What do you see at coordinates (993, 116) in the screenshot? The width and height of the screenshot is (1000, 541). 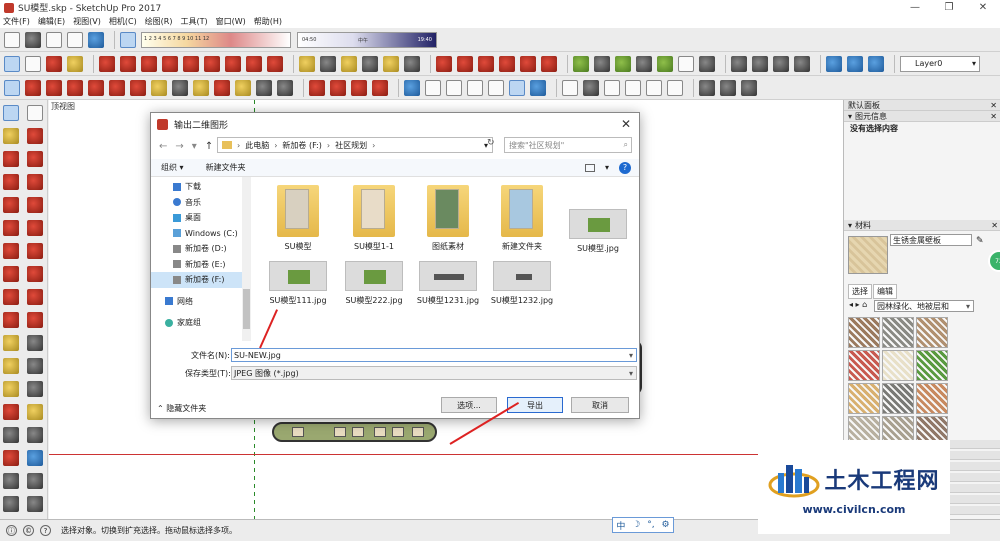 I see `entity-info-close-icon: ✕` at bounding box center [993, 116].